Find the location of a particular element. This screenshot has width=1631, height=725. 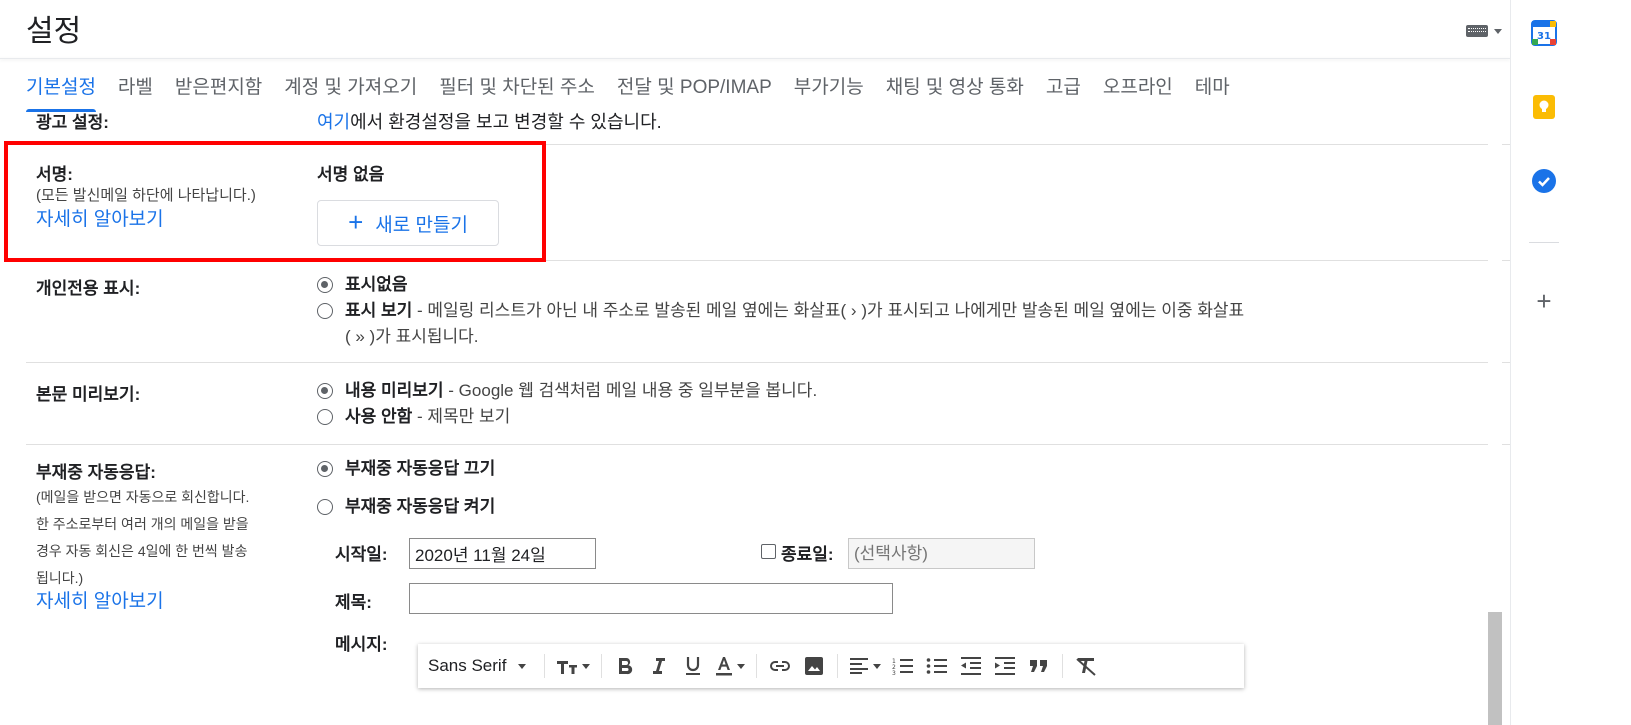

radio-no-indicators is located at coordinates (325, 285).